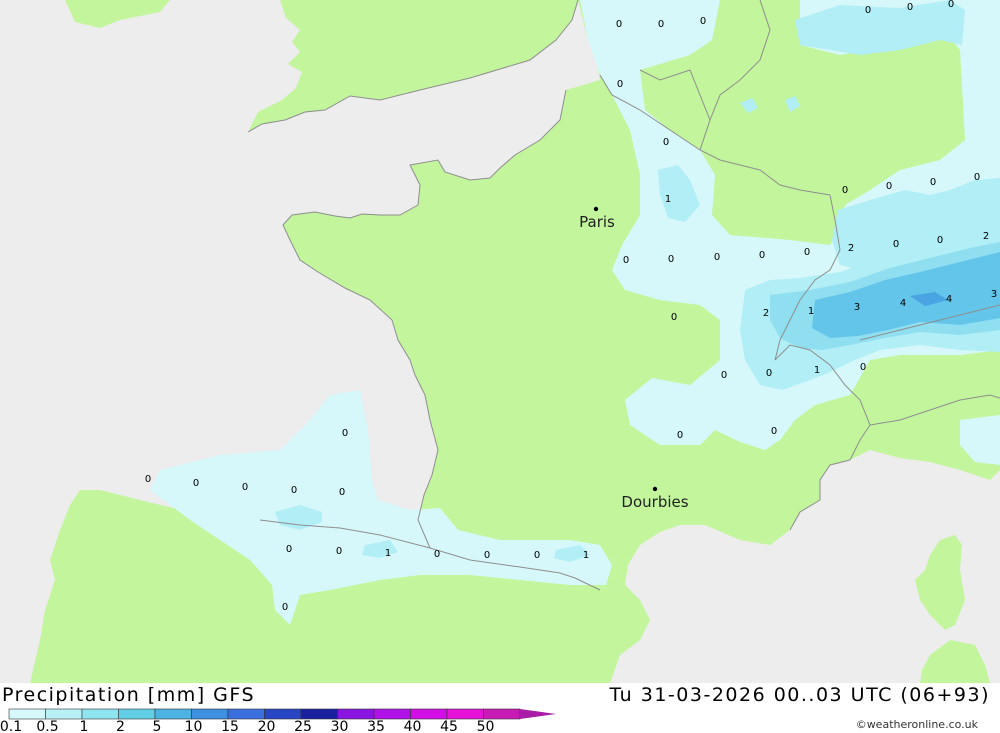 The height and width of the screenshot is (733, 1000). Describe the element at coordinates (376, 726) in the screenshot. I see `legend-label: 35` at that location.